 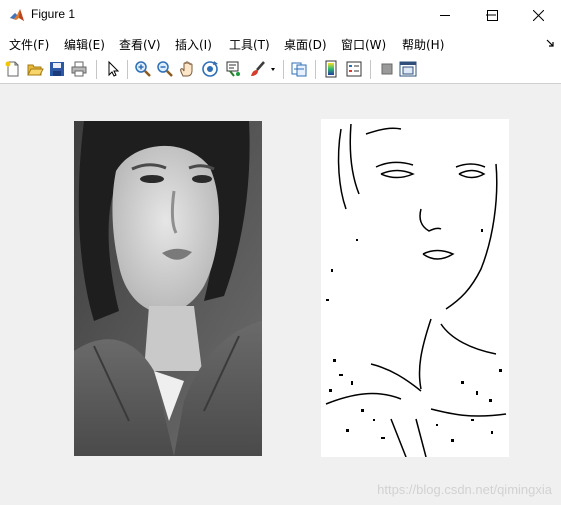 I want to click on link-plot-icon, so click(x=299, y=69).